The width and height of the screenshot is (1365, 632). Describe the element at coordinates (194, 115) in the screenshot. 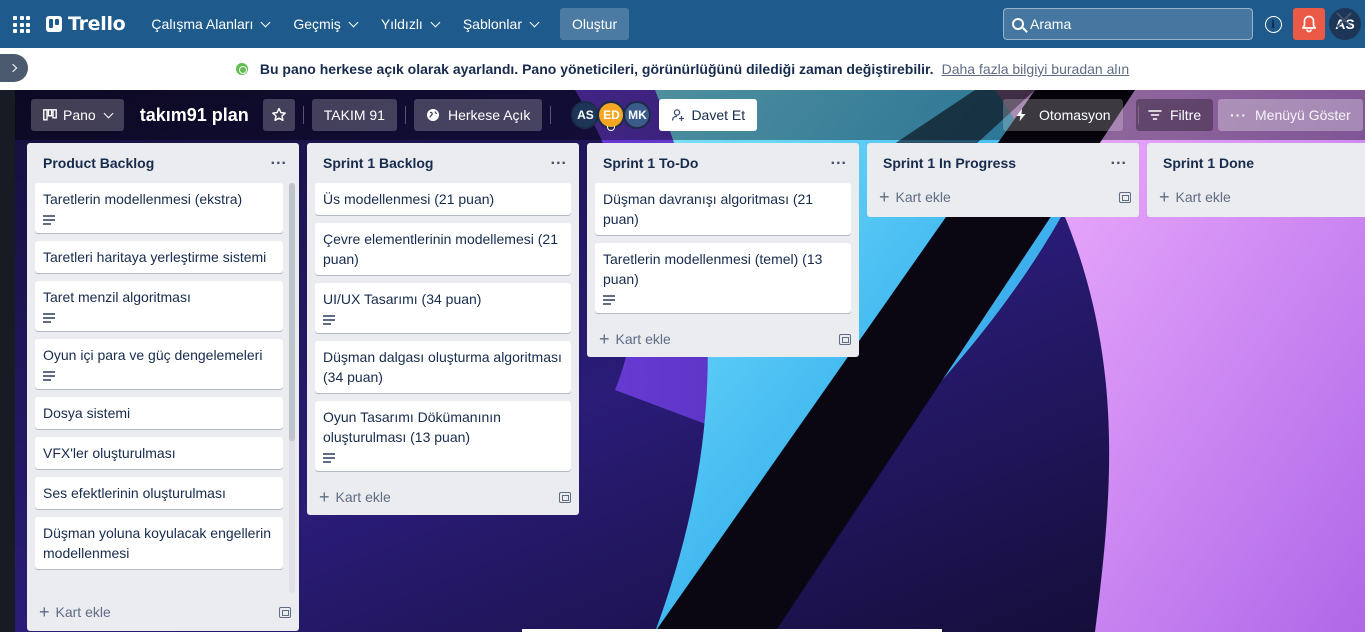

I see `board-title: takım91 plan` at that location.